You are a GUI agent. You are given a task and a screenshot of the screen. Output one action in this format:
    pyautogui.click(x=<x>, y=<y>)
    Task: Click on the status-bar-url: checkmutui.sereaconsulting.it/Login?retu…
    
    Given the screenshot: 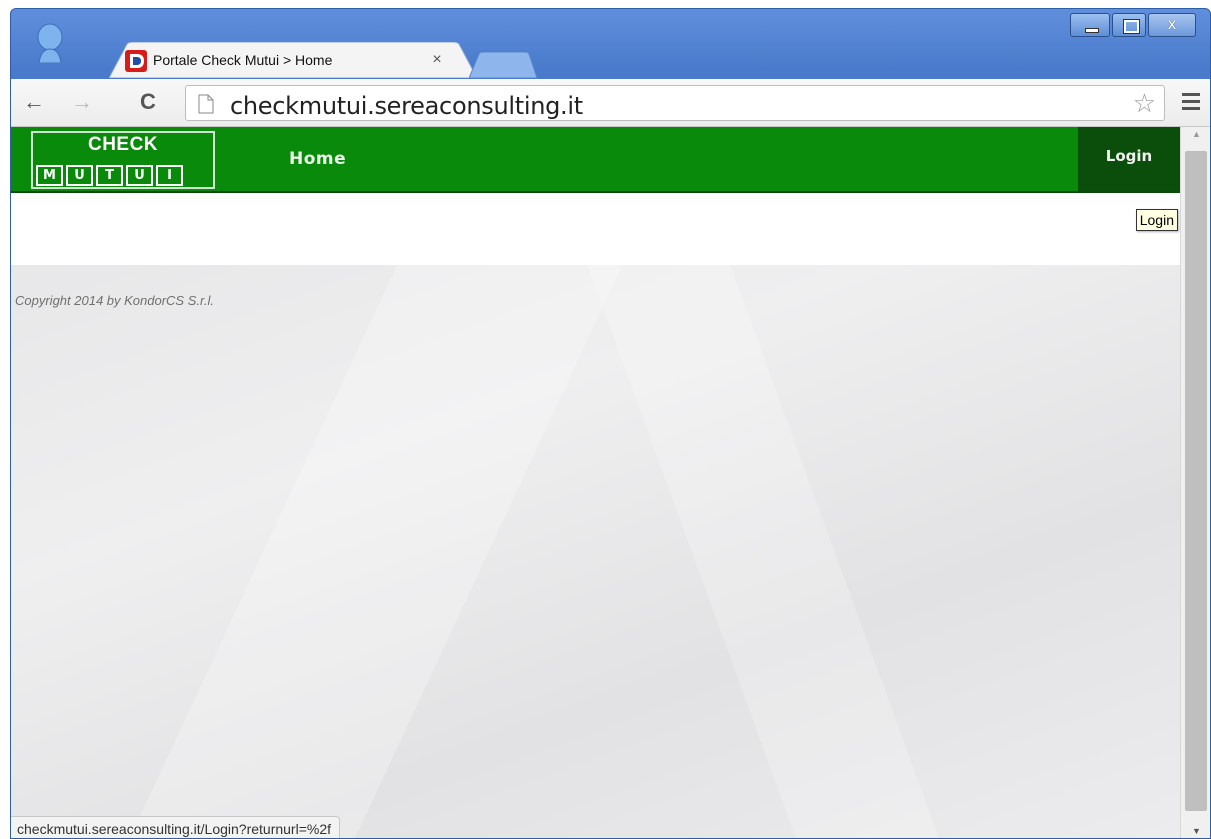 What is the action you would take?
    pyautogui.click(x=176, y=827)
    